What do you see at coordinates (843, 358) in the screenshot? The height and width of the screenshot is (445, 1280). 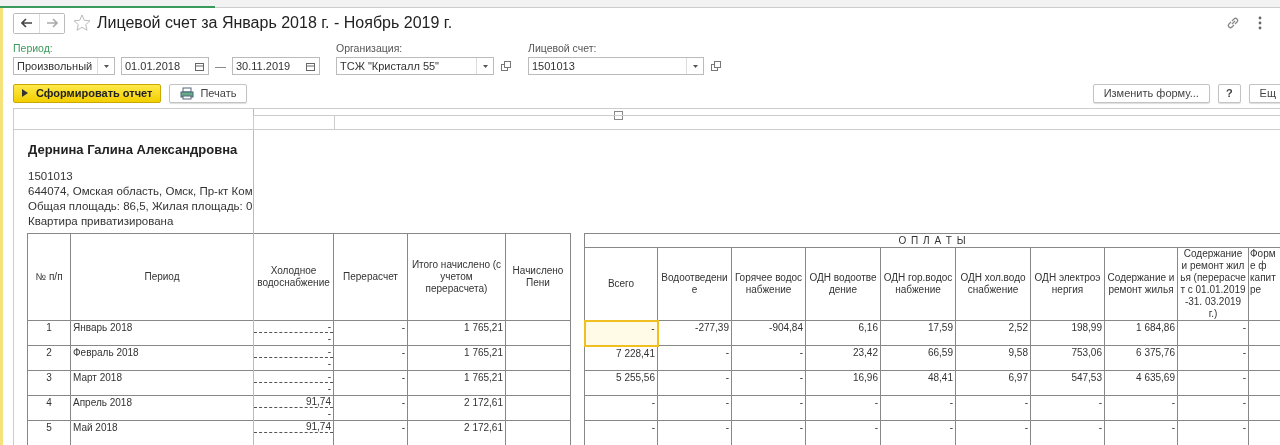 I see `table-cell: 23,42` at bounding box center [843, 358].